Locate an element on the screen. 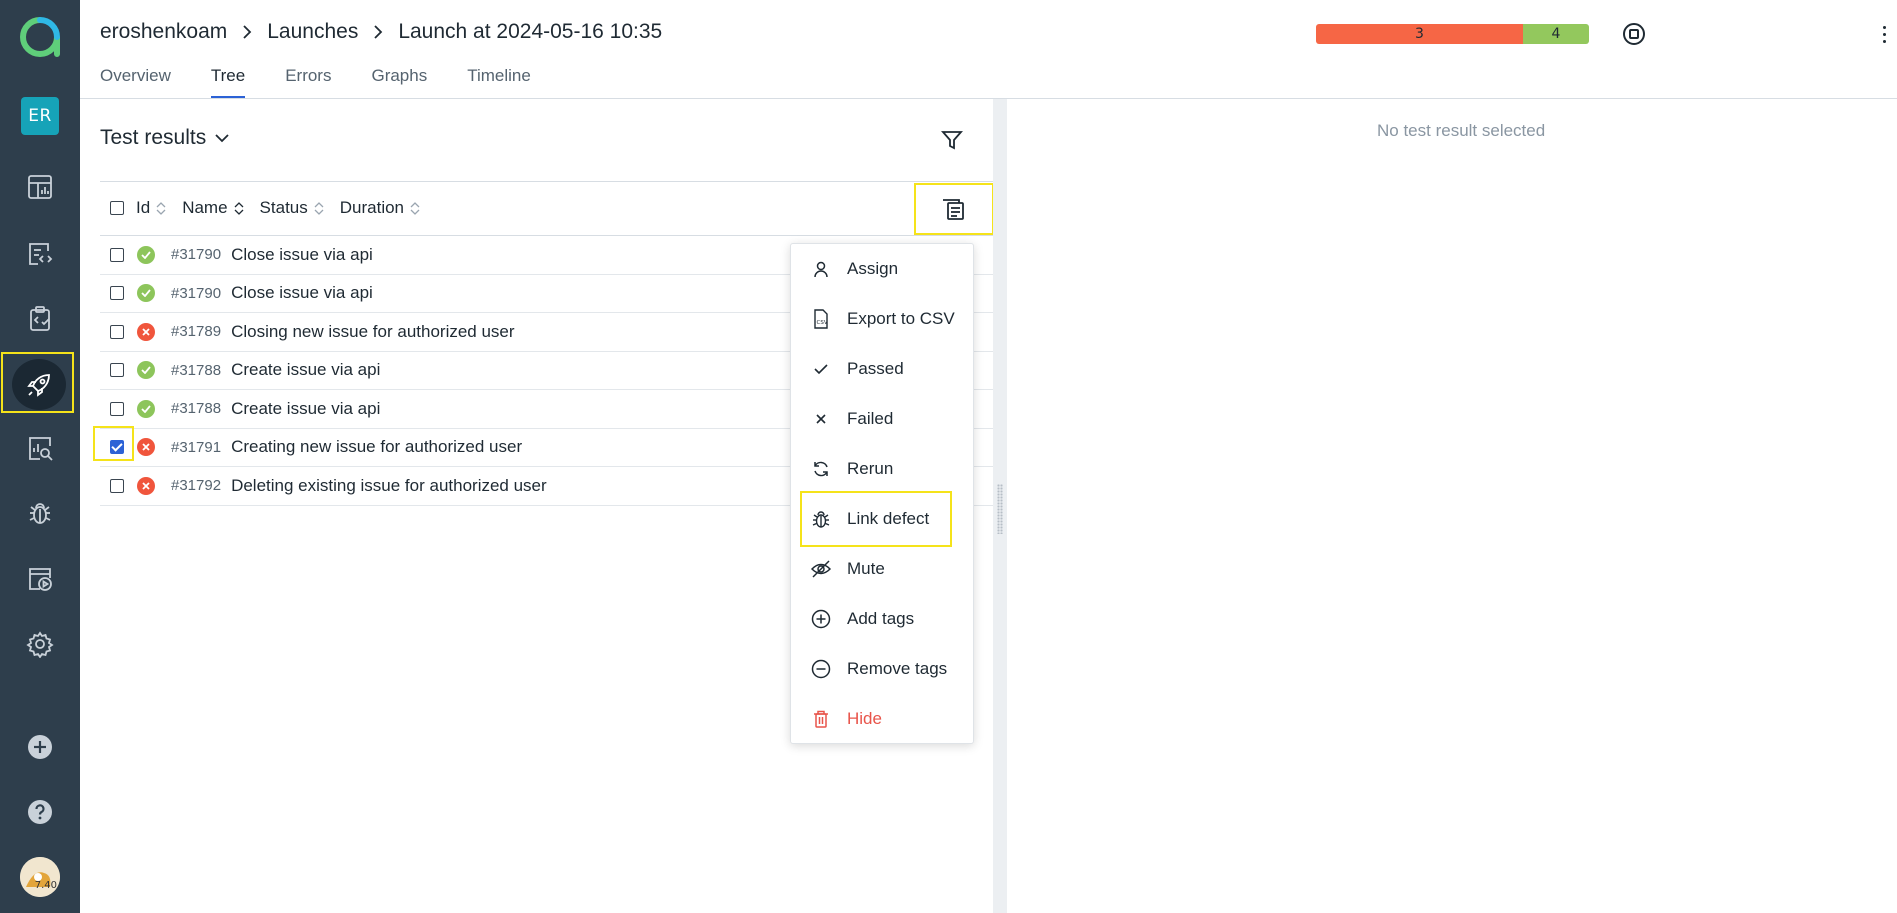 The height and width of the screenshot is (913, 1897). user-avatar: 7.40 is located at coordinates (40, 877).